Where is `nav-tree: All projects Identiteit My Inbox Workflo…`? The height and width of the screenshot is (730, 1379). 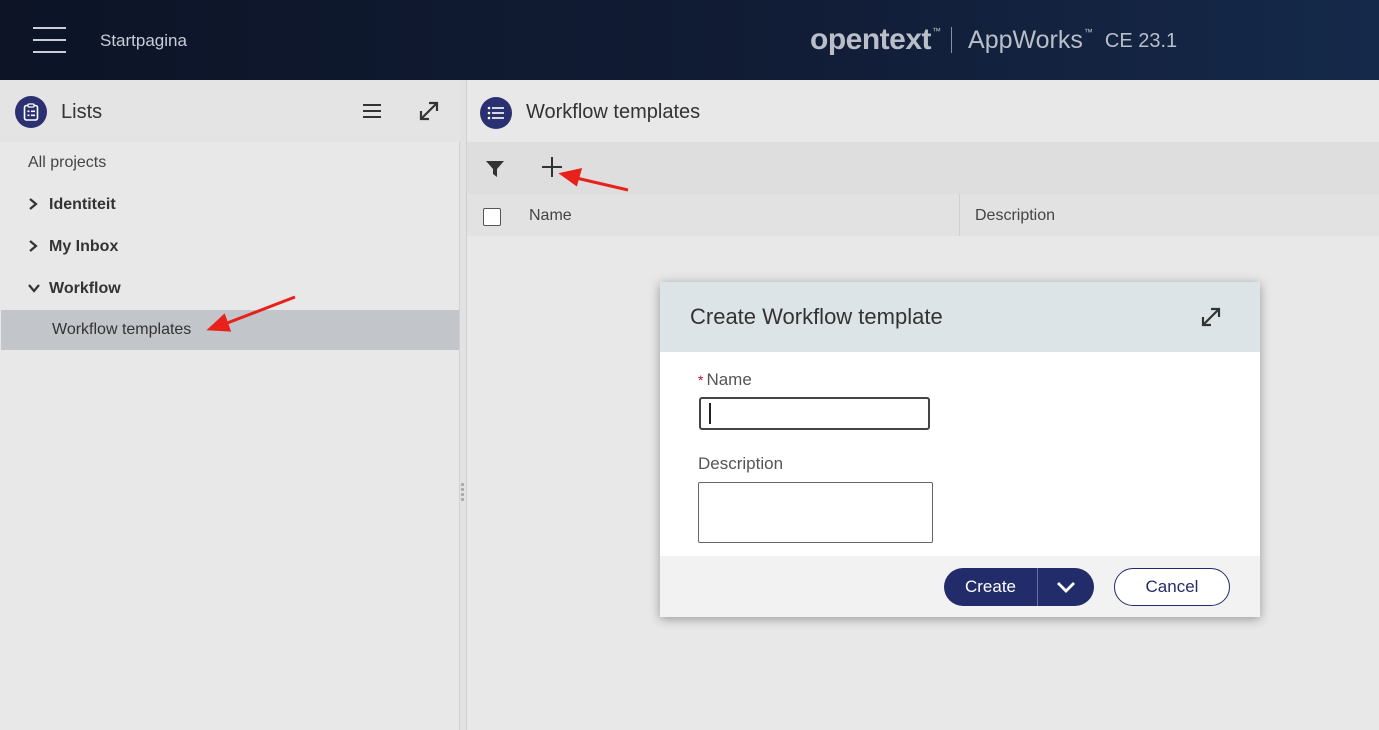 nav-tree: All projects Identiteit My Inbox Workflo… is located at coordinates (229, 246).